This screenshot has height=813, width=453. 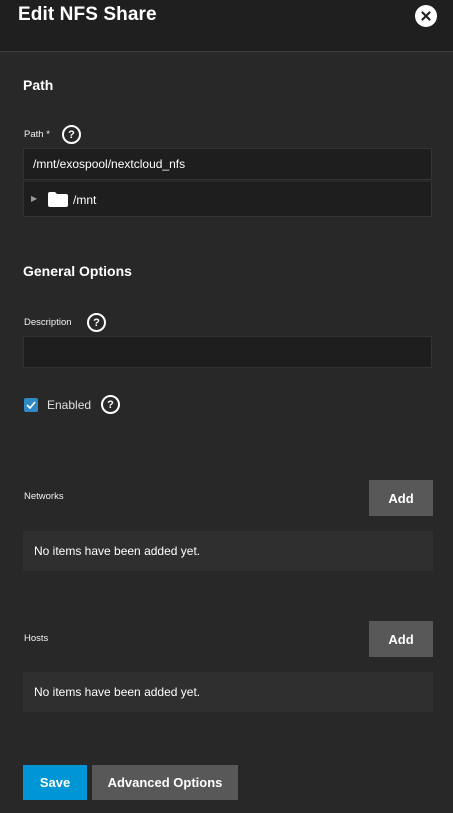 What do you see at coordinates (36, 638) in the screenshot?
I see `hosts-label: Hosts` at bounding box center [36, 638].